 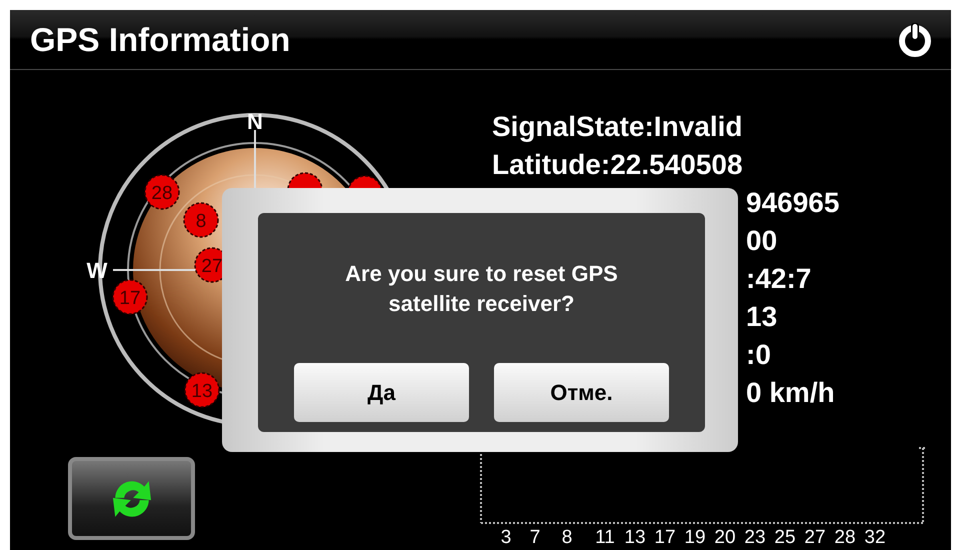 I want to click on power-icon, so click(x=915, y=40).